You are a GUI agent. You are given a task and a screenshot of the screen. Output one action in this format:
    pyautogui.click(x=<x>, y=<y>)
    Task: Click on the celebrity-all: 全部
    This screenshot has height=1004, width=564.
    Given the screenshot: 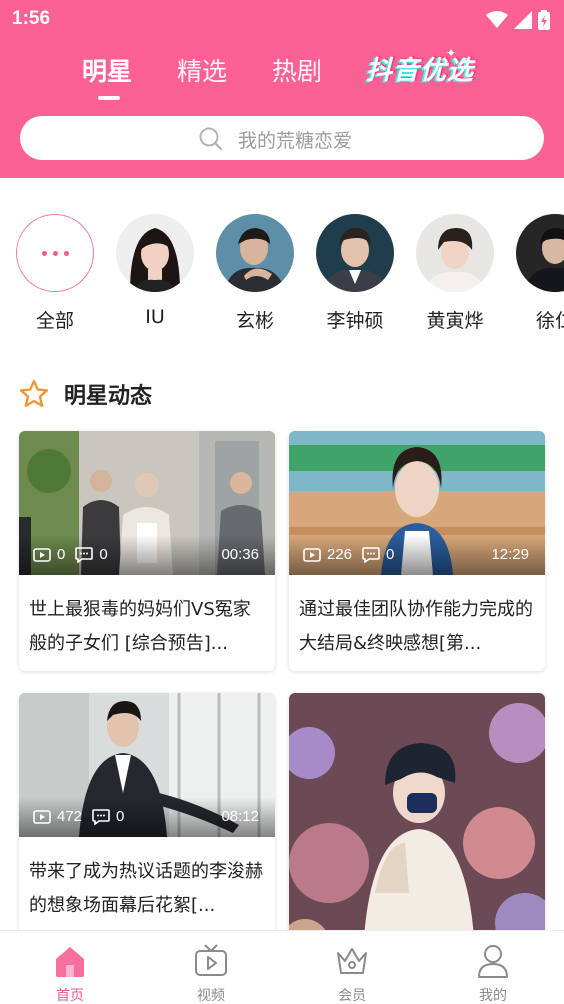 What is the action you would take?
    pyautogui.click(x=55, y=273)
    